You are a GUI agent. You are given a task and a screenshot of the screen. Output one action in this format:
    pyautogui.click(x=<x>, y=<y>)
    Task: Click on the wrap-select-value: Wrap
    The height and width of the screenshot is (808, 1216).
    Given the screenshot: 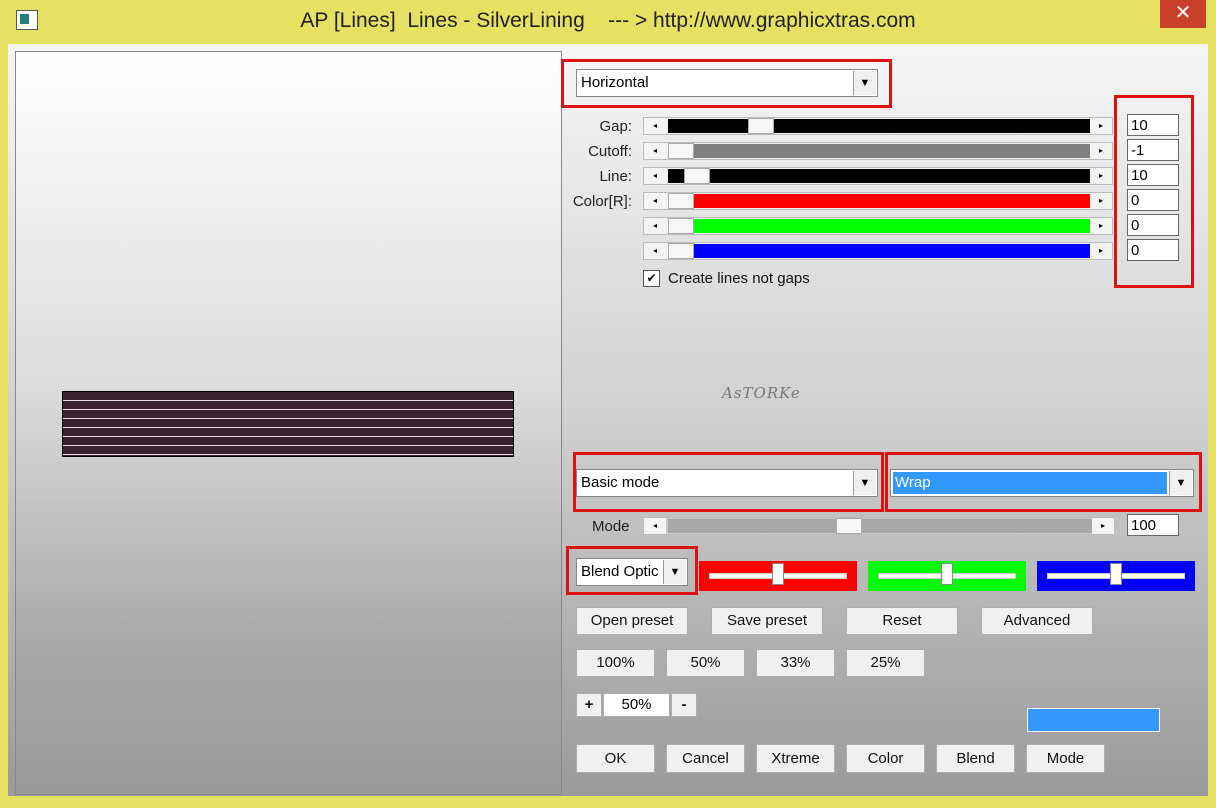 What is the action you would take?
    pyautogui.click(x=913, y=482)
    